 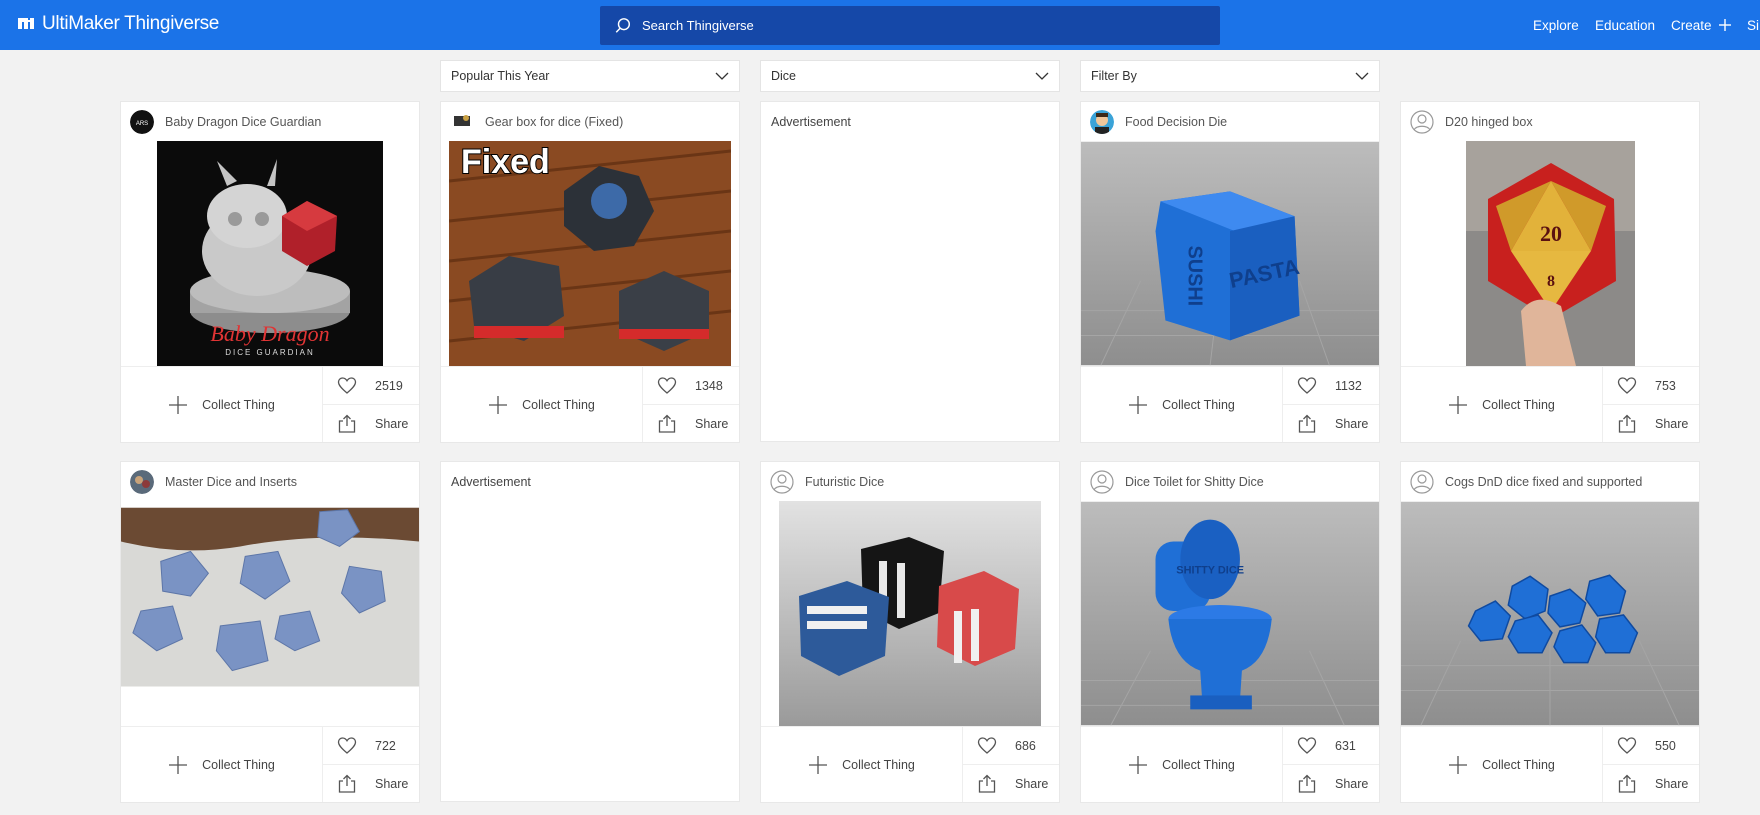 What do you see at coordinates (142, 121) in the screenshot?
I see `avatar: ARS` at bounding box center [142, 121].